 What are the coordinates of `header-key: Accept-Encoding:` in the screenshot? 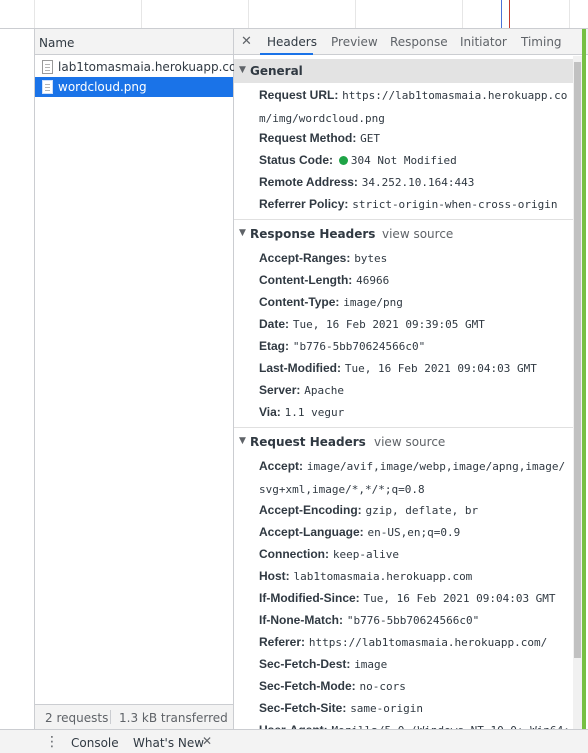 It's located at (310, 510).